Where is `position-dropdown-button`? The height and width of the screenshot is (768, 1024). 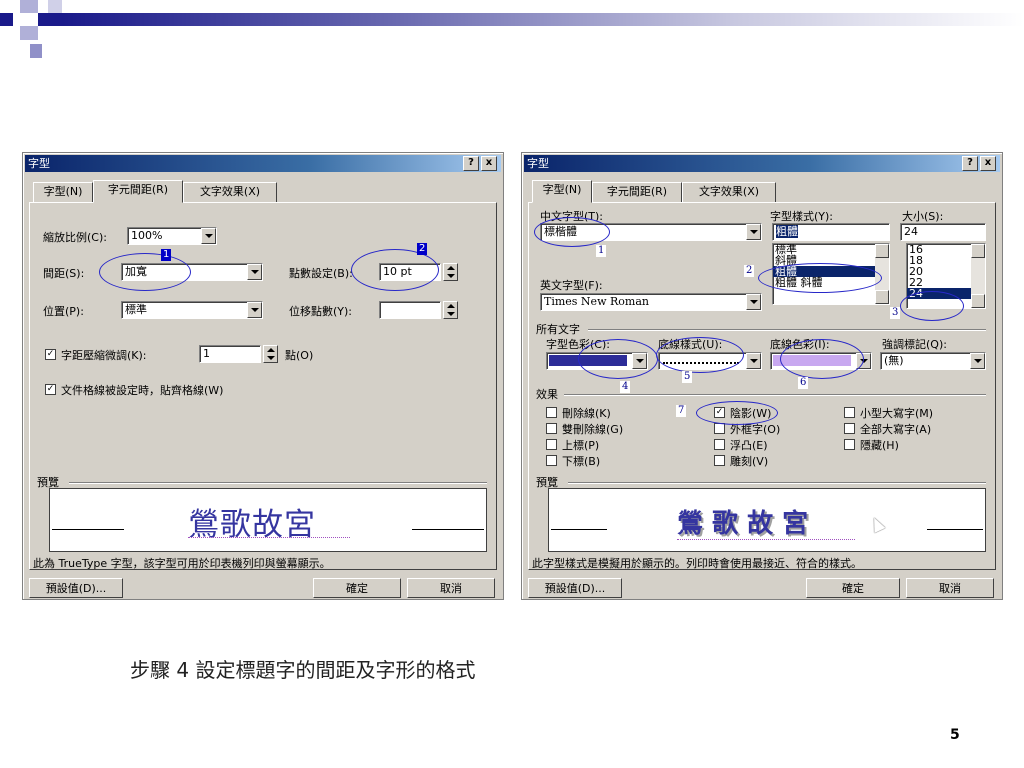
position-dropdown-button is located at coordinates (254, 310).